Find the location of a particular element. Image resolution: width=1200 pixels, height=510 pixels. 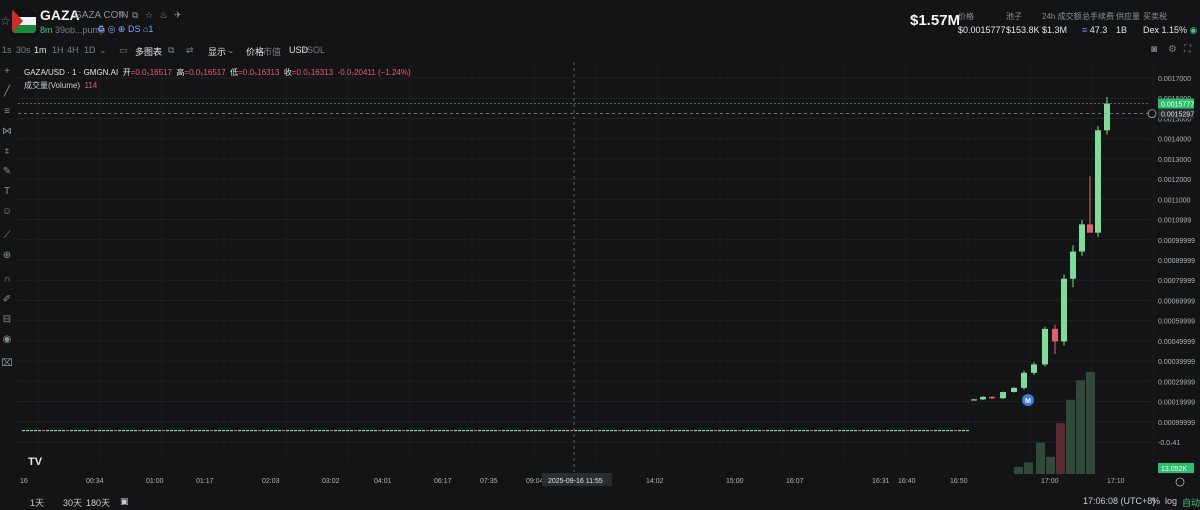

brush-icon: ✎ is located at coordinates (7, 172).